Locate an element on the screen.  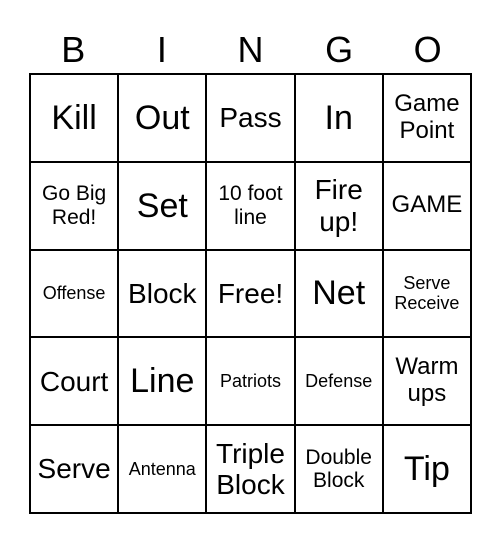
bingo-cell: Pass is located at coordinates (250, 118).